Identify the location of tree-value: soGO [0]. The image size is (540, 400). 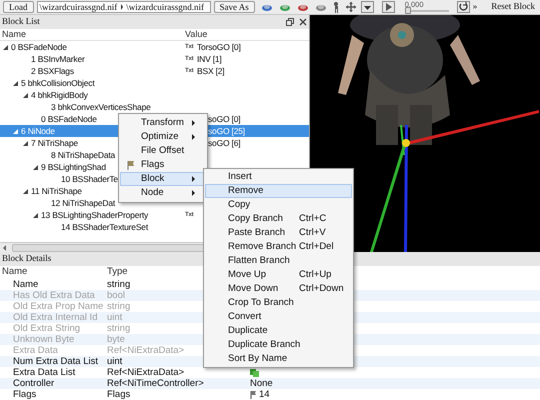
(224, 119).